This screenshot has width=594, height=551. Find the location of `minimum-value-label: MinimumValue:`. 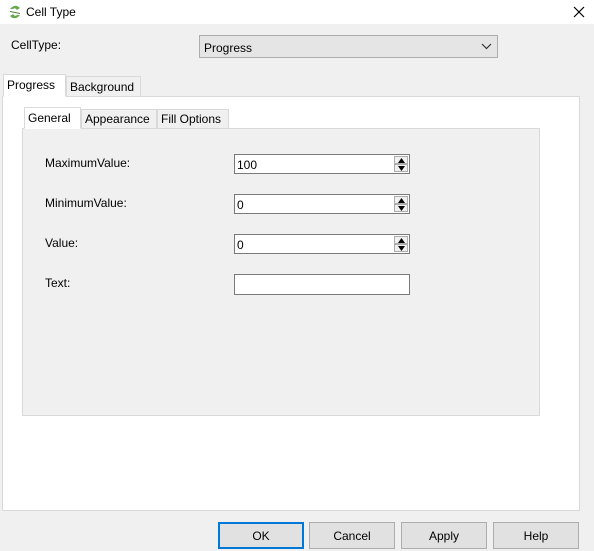

minimum-value-label: MinimumValue: is located at coordinates (86, 203).